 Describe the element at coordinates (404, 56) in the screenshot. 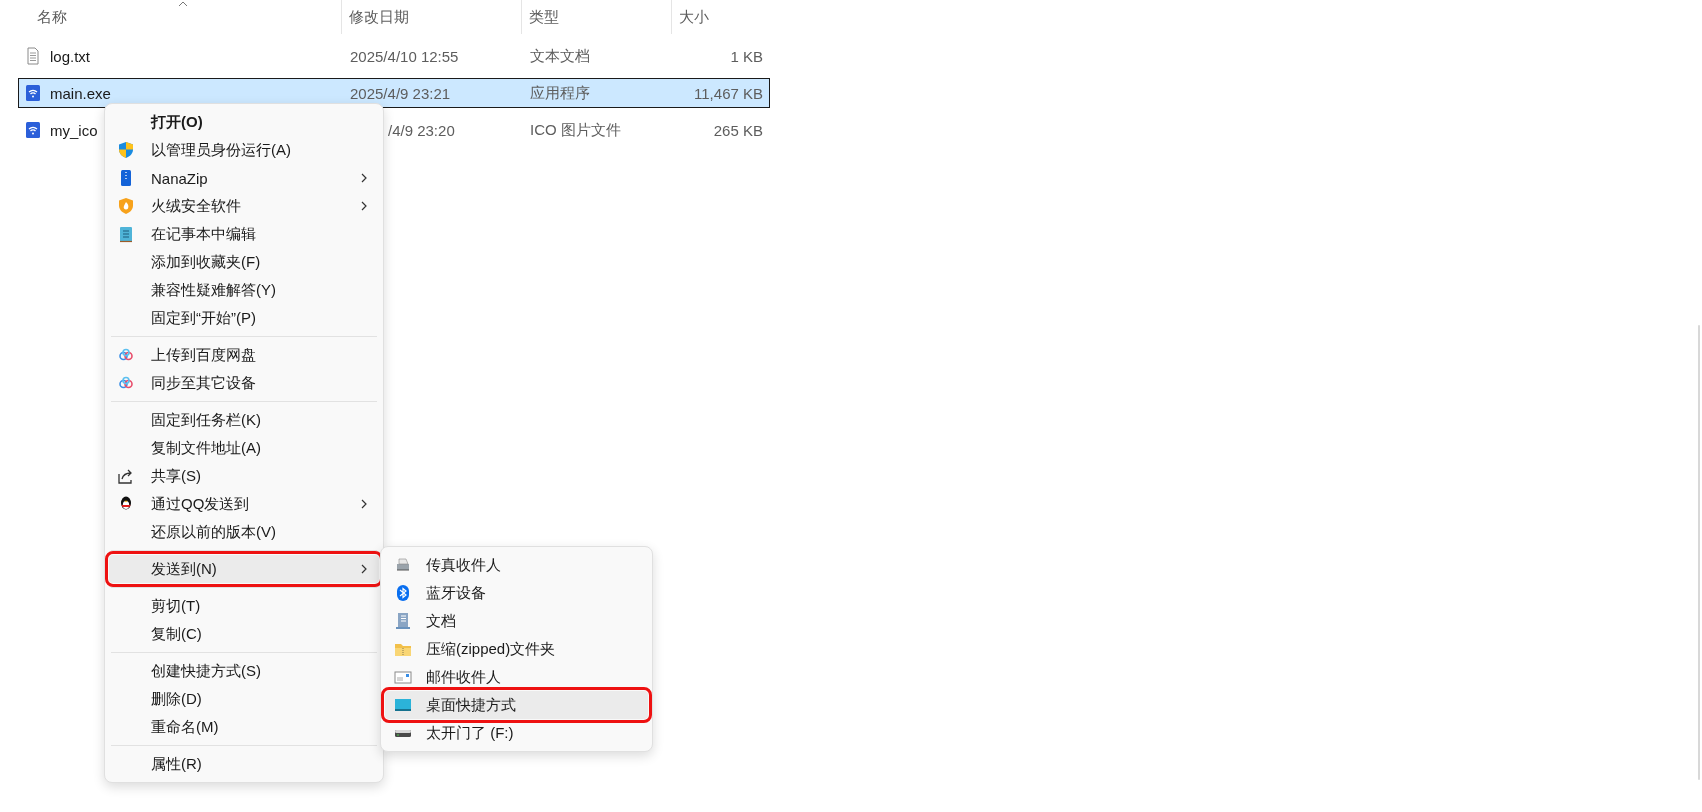

I see `file-date: 2025/4/10 12:55` at that location.